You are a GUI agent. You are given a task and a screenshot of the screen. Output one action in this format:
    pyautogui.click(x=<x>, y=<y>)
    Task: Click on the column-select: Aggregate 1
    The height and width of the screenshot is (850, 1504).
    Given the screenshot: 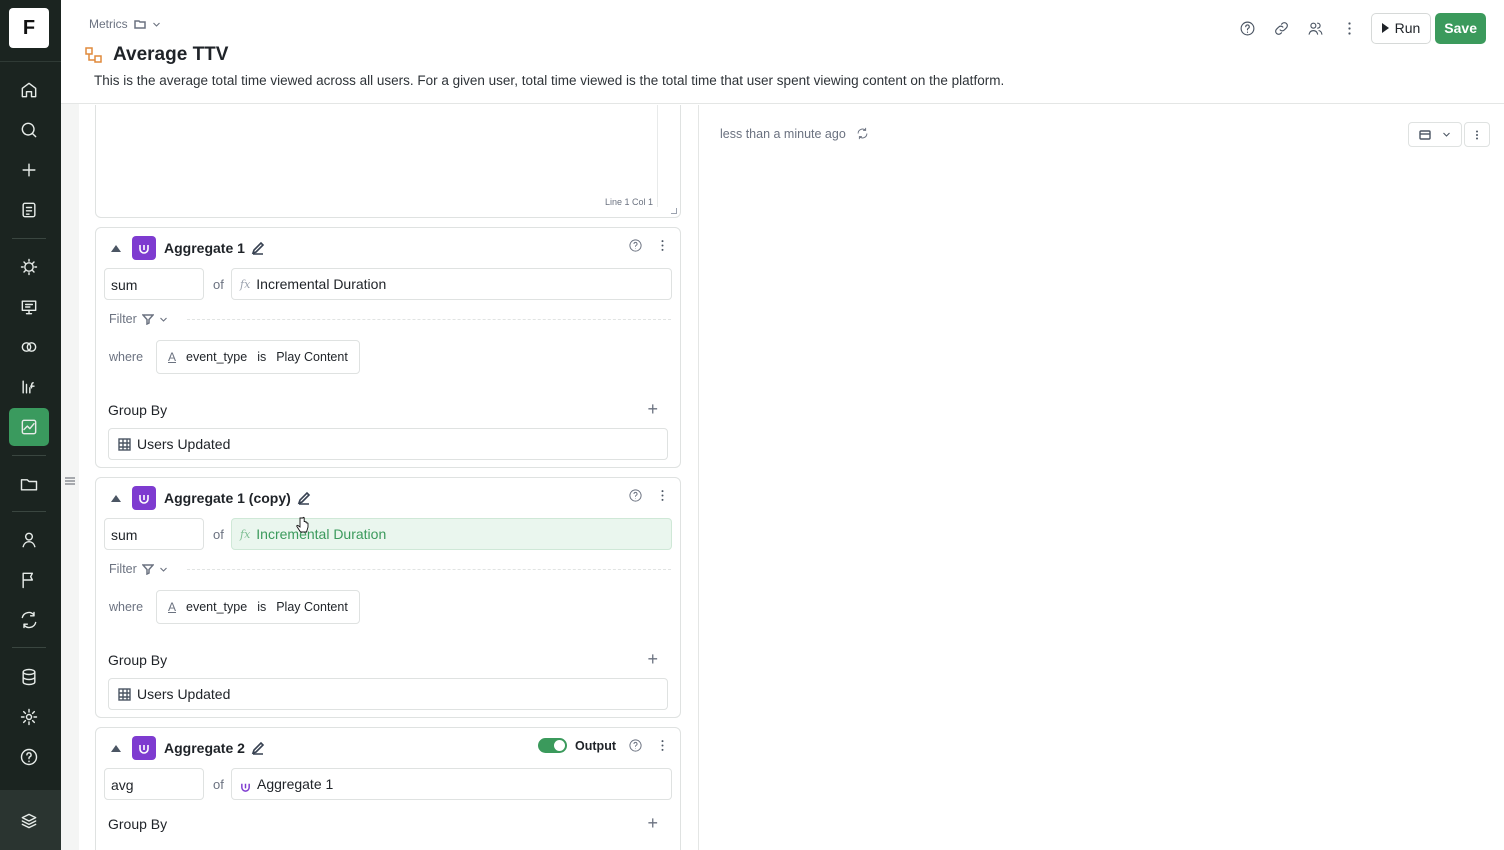 What is the action you would take?
    pyautogui.click(x=451, y=784)
    